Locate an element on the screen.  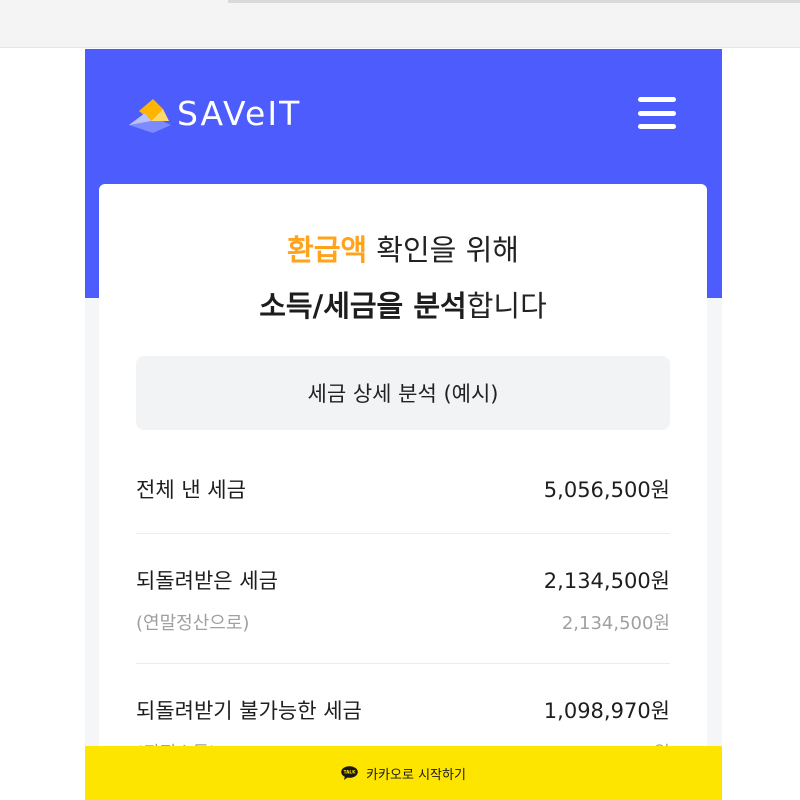
row-value: 5,056,500원 is located at coordinates (606, 490).